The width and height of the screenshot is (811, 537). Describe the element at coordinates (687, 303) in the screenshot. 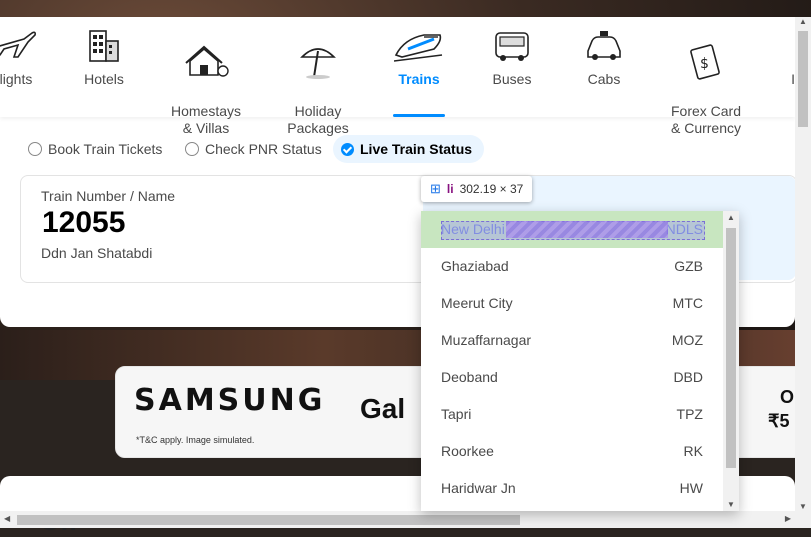

I see `station-code: MTC` at that location.